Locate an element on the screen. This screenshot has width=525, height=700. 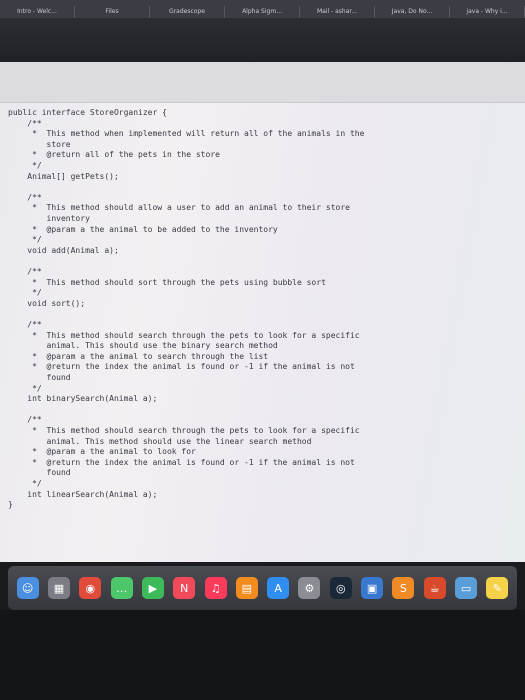
java-icon: ☕ is located at coordinates (434, 588).